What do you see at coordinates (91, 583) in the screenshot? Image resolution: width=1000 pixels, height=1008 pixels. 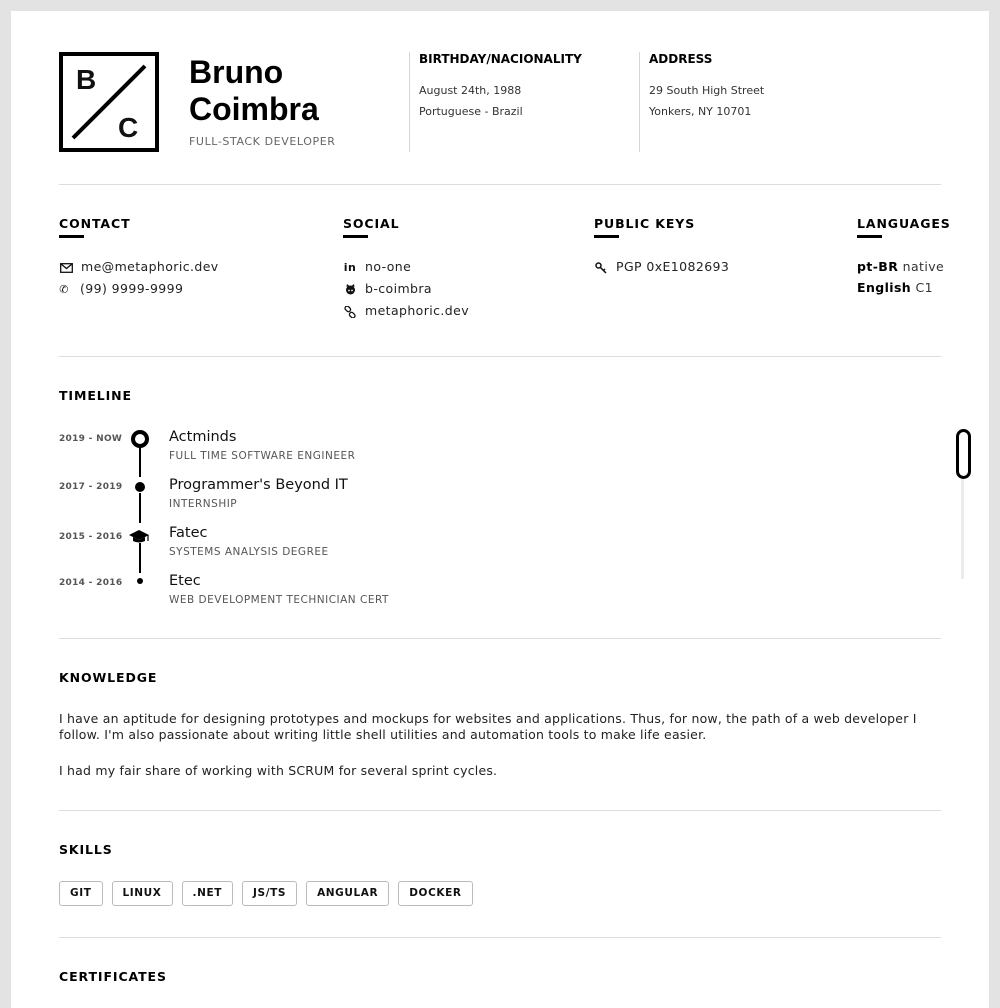 I see `timeline-date: 2014 - 2016` at bounding box center [91, 583].